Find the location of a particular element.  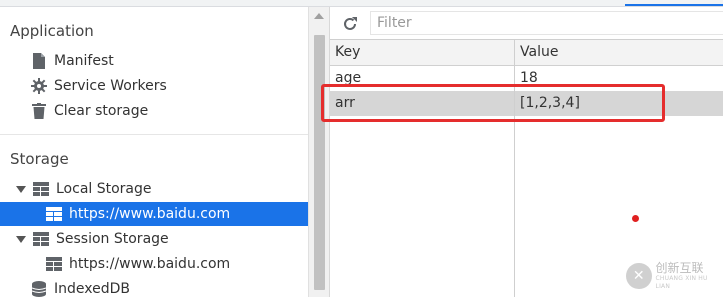

top-strip is located at coordinates (361, 3).